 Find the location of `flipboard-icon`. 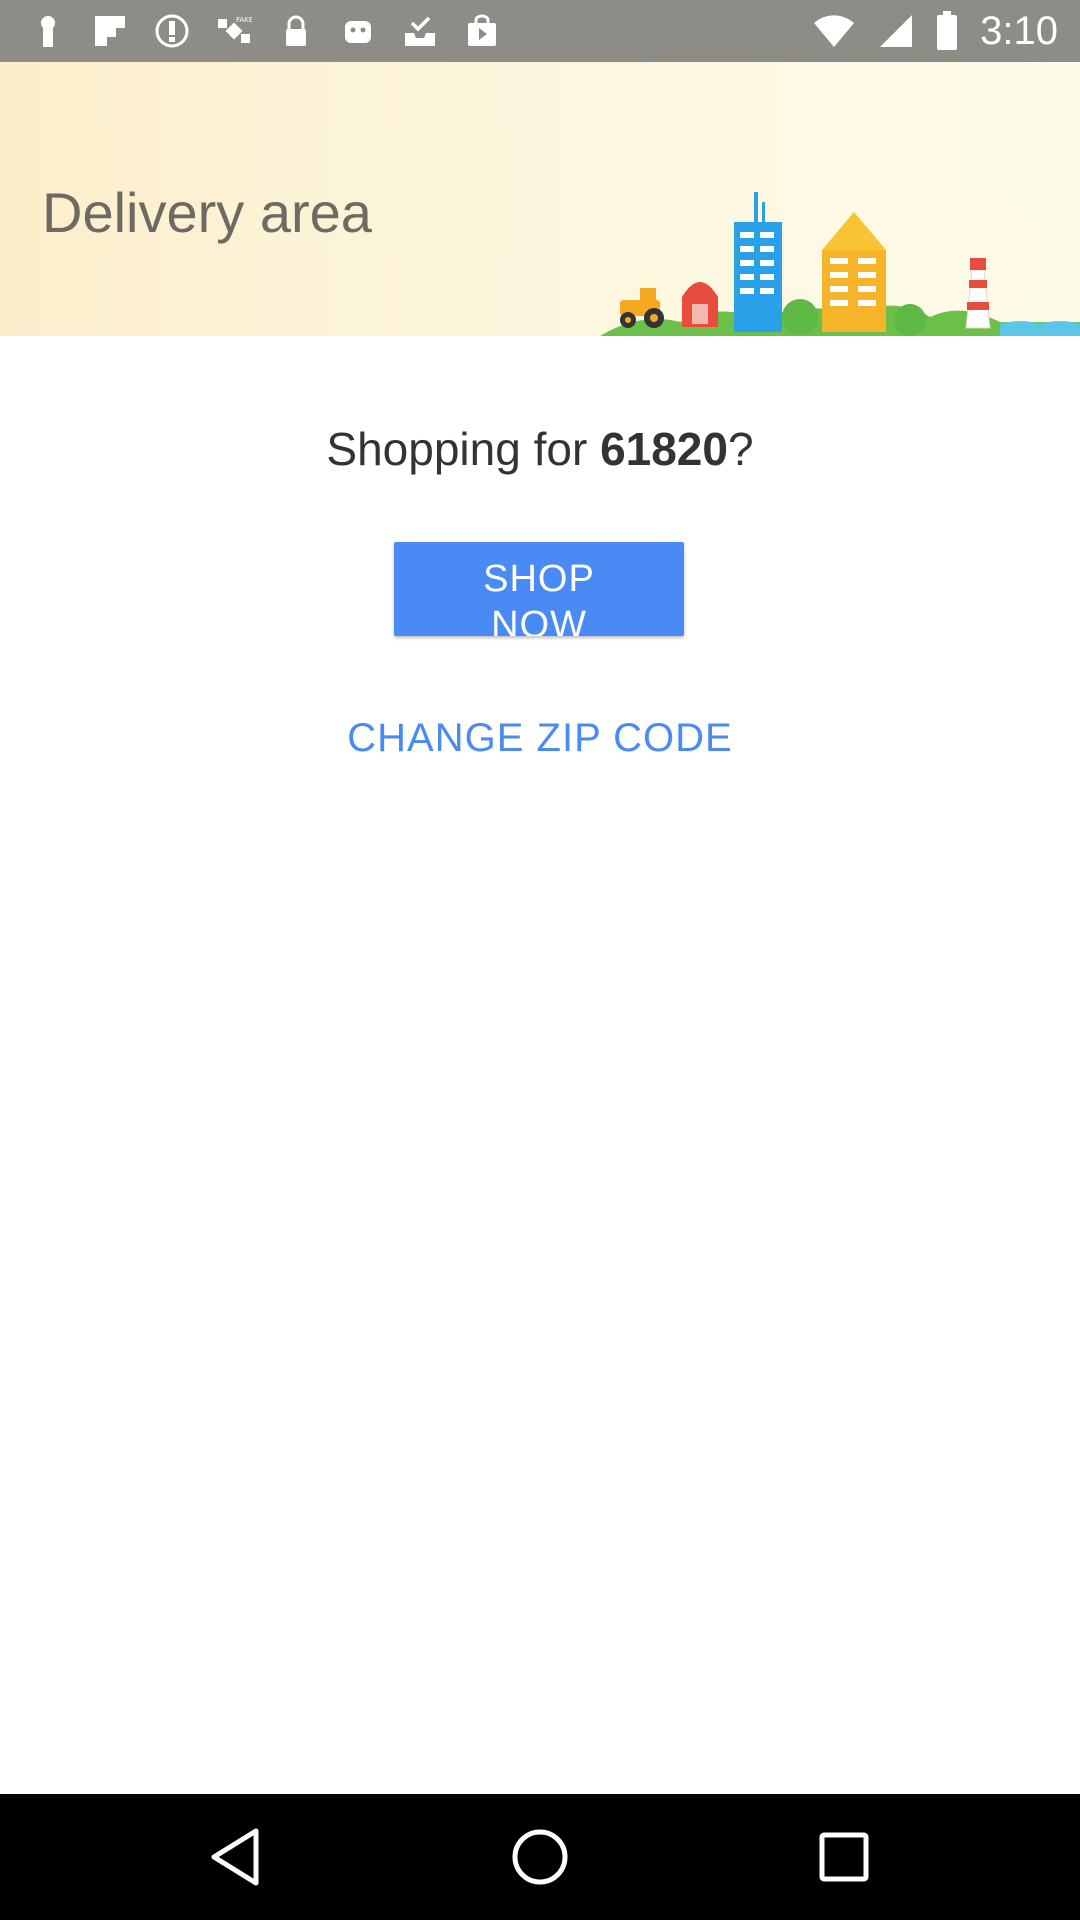

flipboard-icon is located at coordinates (110, 31).